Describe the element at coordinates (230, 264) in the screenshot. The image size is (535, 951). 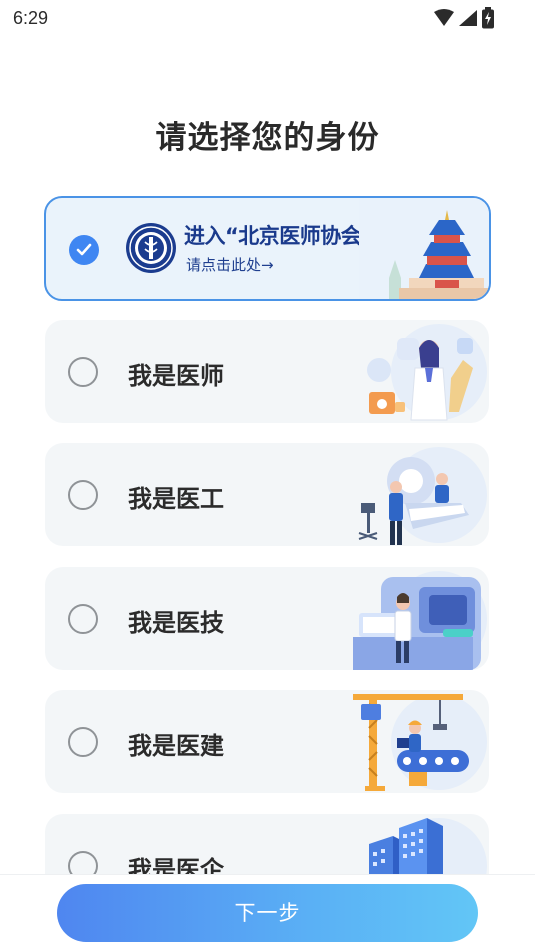
I see `association-card-subtitle: 请点击此处→` at that location.